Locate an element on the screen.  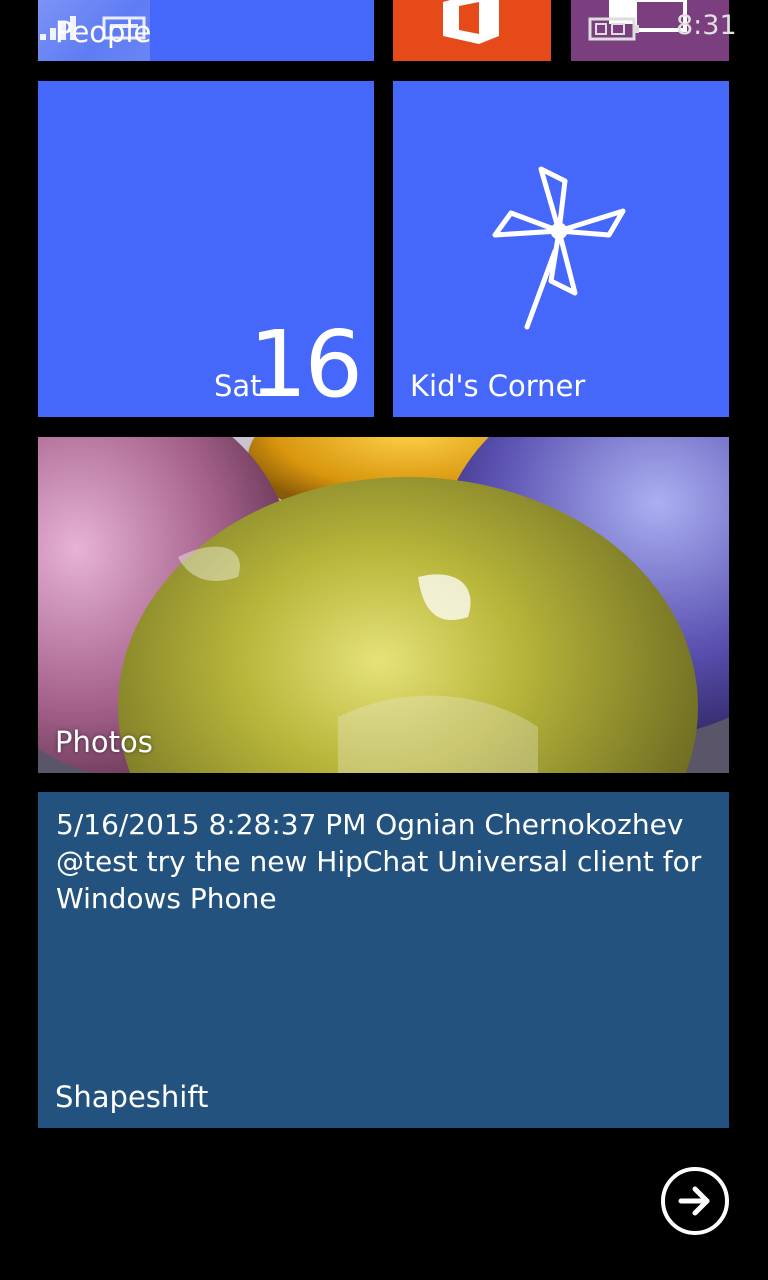
photos-label: Photos is located at coordinates (104, 742).